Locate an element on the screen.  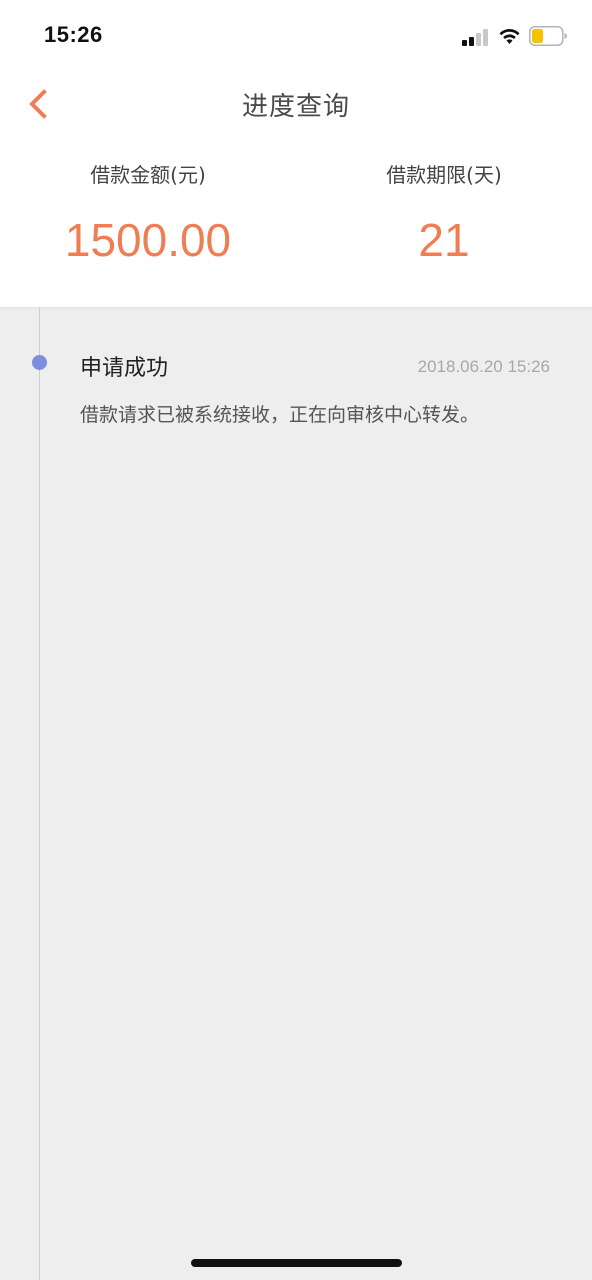
nav-bar: 进度查询 is located at coordinates (296, 105).